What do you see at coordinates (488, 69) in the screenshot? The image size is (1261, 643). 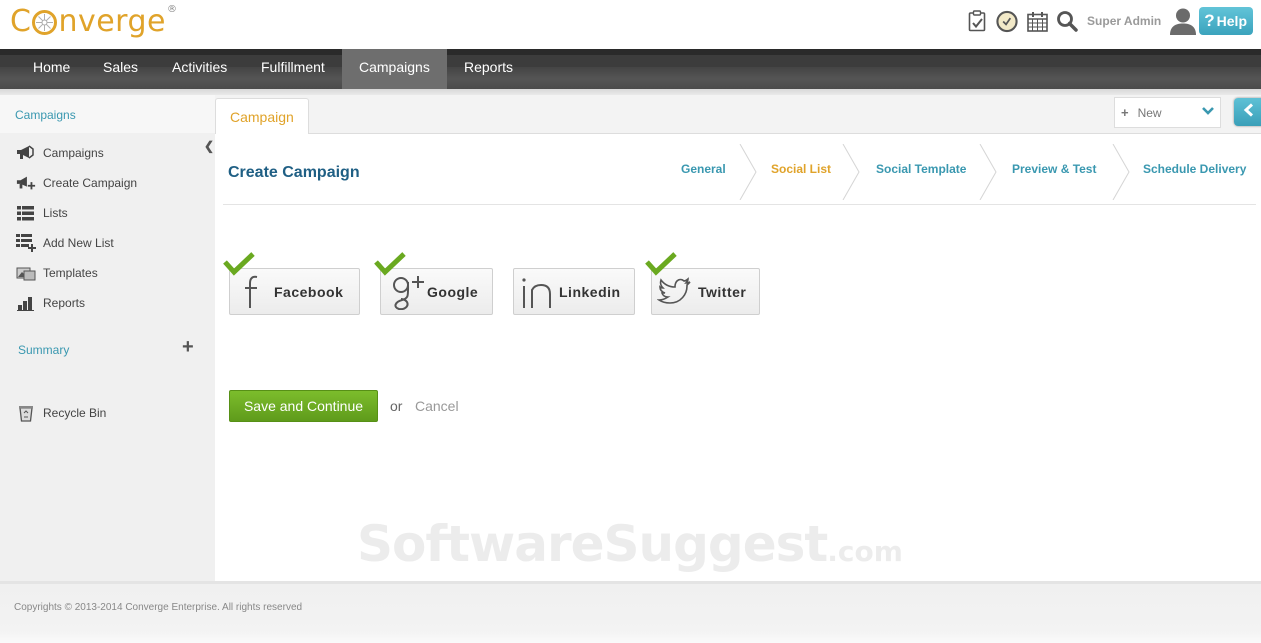 I see `nav-reports: Reports` at bounding box center [488, 69].